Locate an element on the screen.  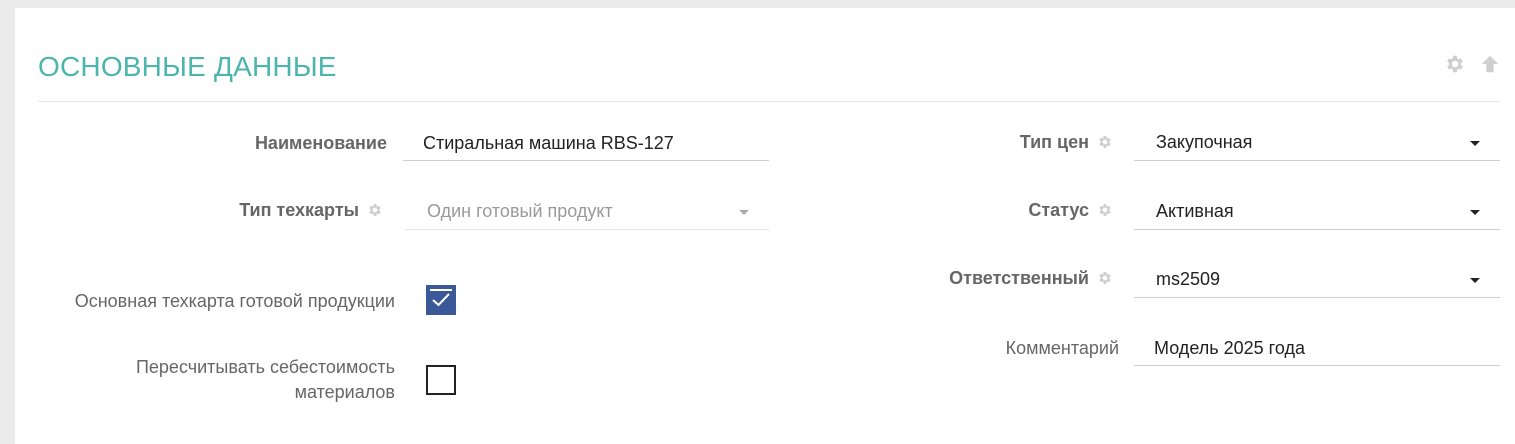
status-label: Статус is located at coordinates (1014, 210).